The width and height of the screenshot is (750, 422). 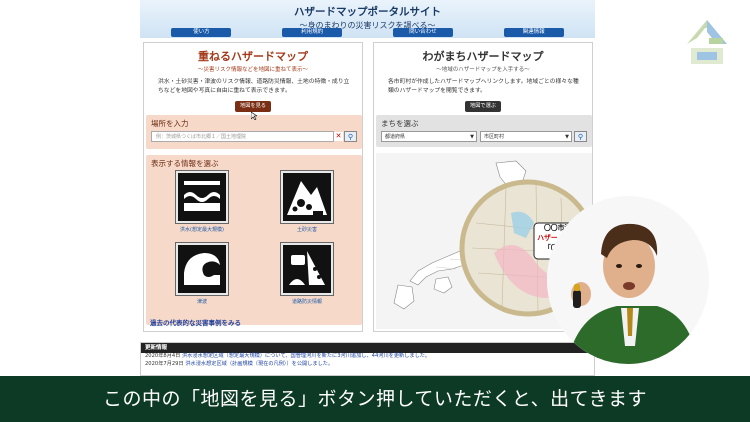 I want to click on town-label: まちを選ぶ, so click(x=400, y=123).